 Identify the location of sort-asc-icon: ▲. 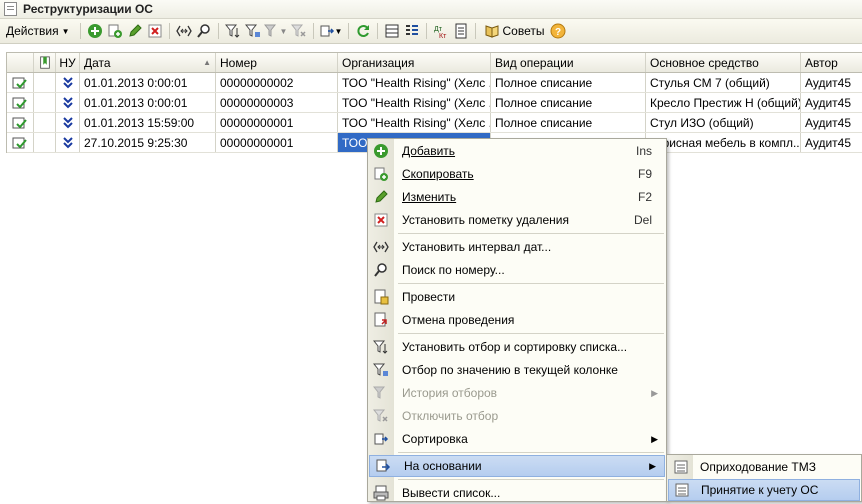
(207, 62).